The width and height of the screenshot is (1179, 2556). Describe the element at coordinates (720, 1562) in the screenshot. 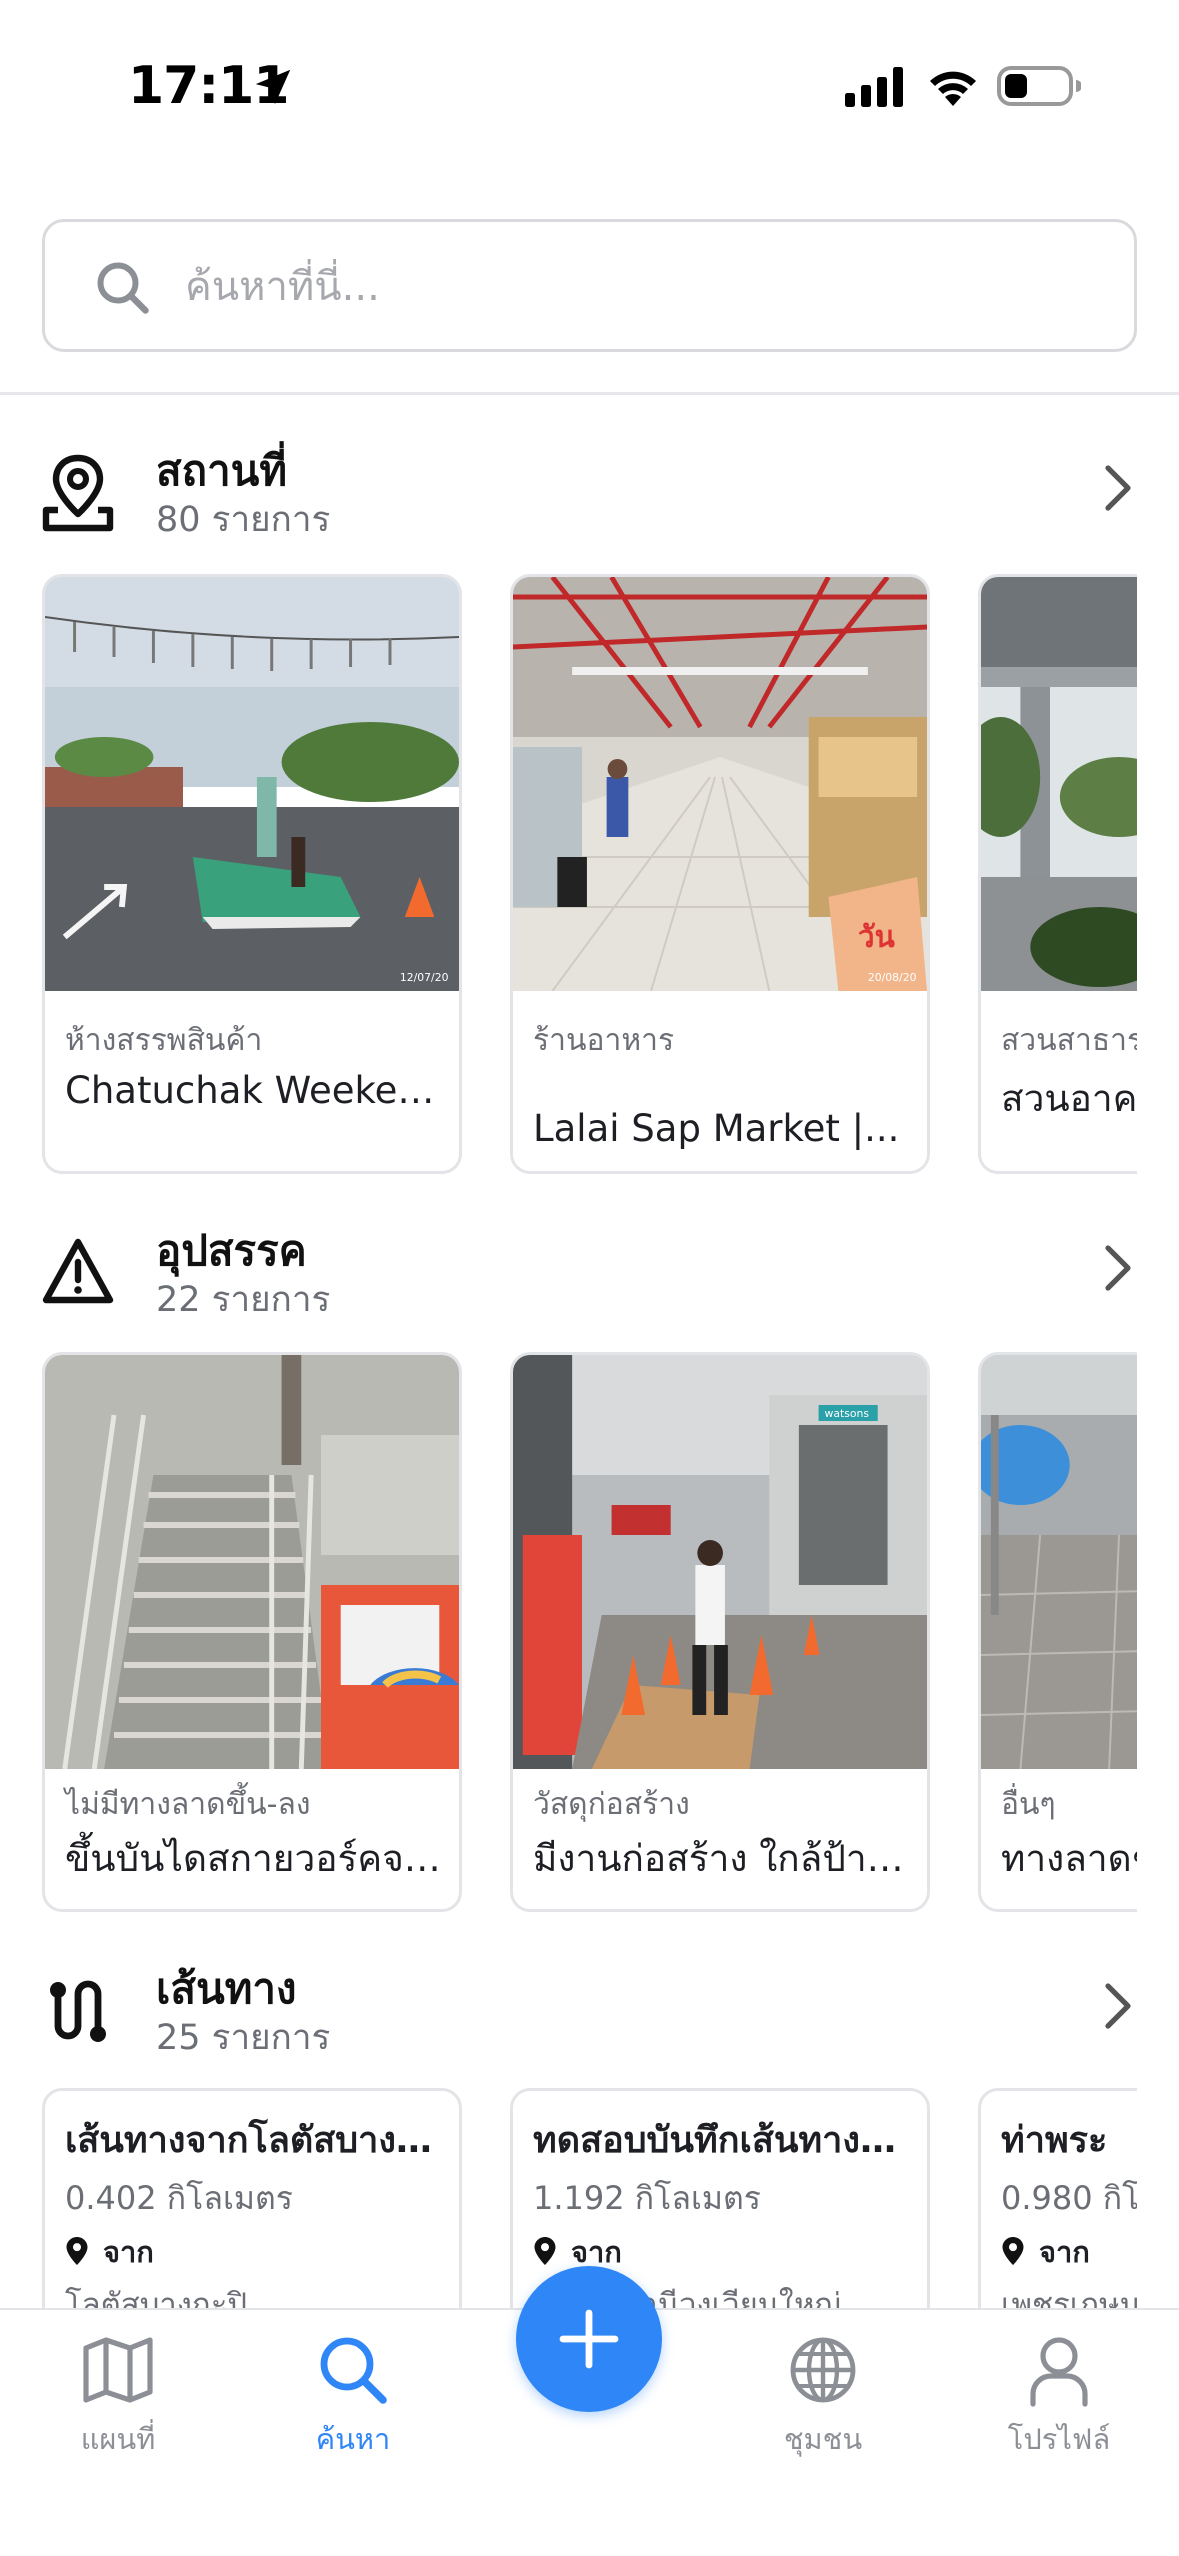

I see `obstacle-photo: watsons` at that location.